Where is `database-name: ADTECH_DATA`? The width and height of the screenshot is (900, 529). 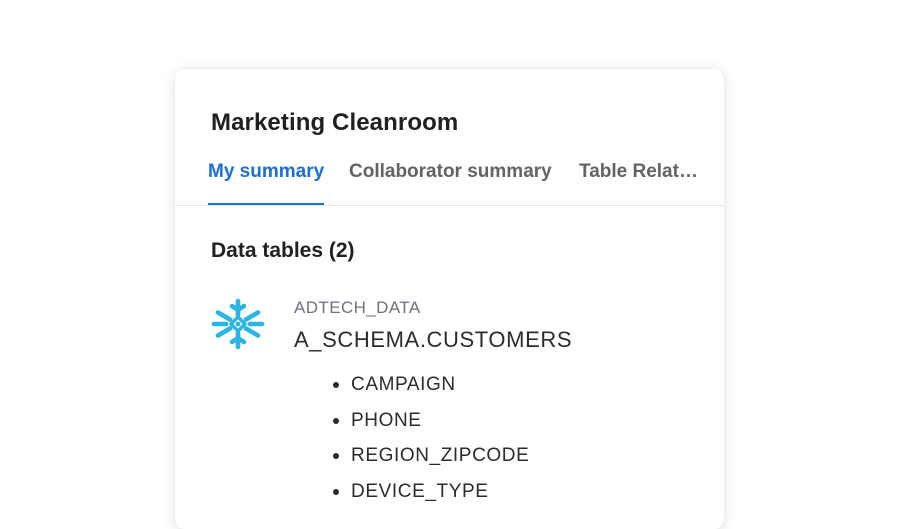
database-name: ADTECH_DATA is located at coordinates (357, 307).